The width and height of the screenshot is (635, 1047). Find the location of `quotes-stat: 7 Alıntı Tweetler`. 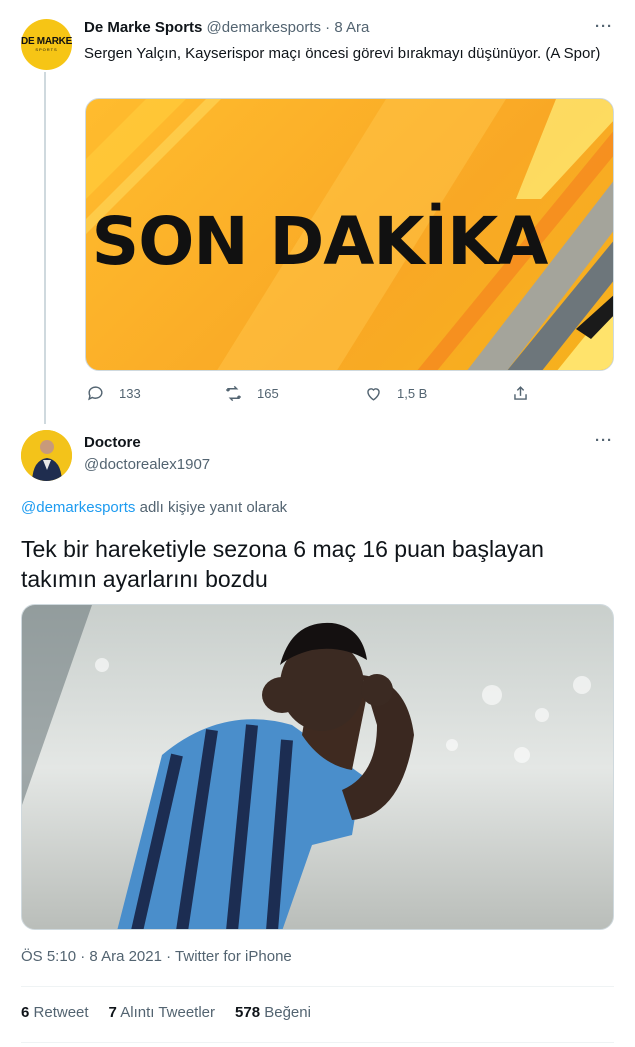

quotes-stat: 7 Alıntı Tweetler is located at coordinates (162, 1012).